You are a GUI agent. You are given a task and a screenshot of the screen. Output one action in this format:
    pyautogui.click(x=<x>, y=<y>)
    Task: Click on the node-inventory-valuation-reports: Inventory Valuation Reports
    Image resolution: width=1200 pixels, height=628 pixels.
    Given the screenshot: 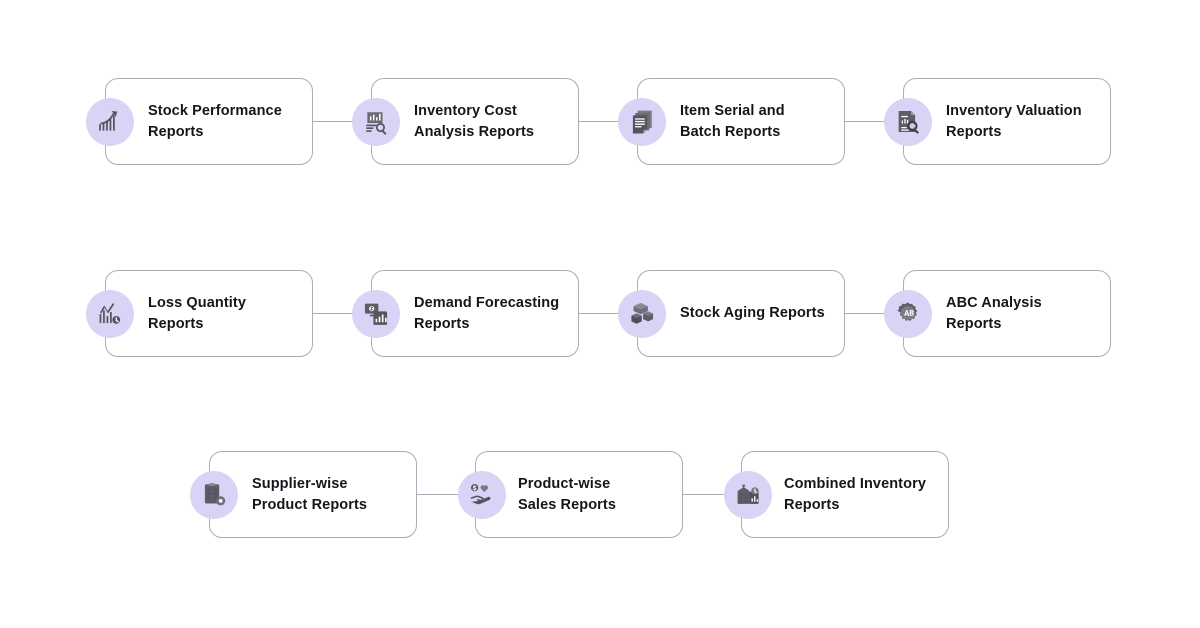 What is the action you would take?
    pyautogui.click(x=1007, y=121)
    